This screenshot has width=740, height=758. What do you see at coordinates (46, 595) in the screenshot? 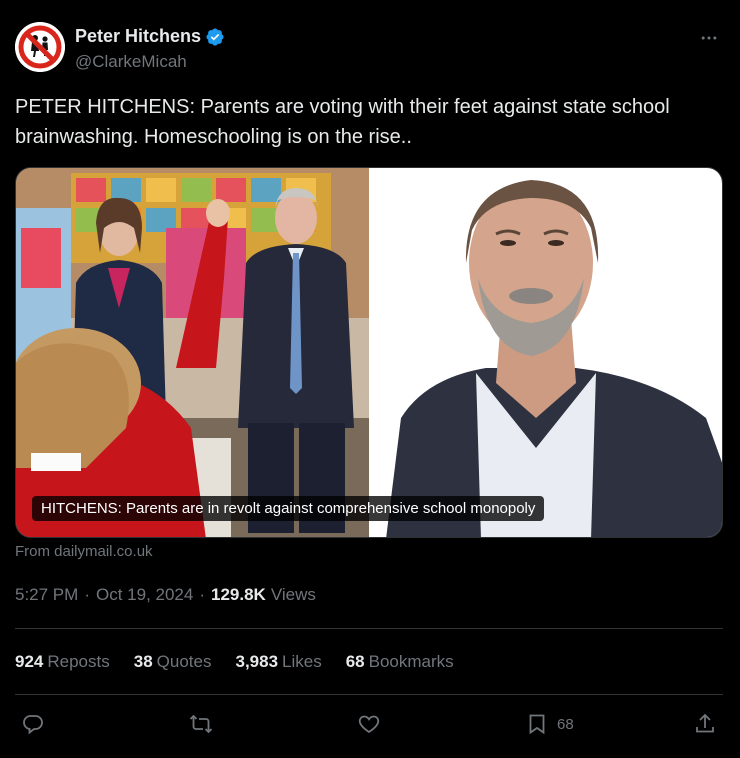
I see `tweet-time: 5:27 PM` at bounding box center [46, 595].